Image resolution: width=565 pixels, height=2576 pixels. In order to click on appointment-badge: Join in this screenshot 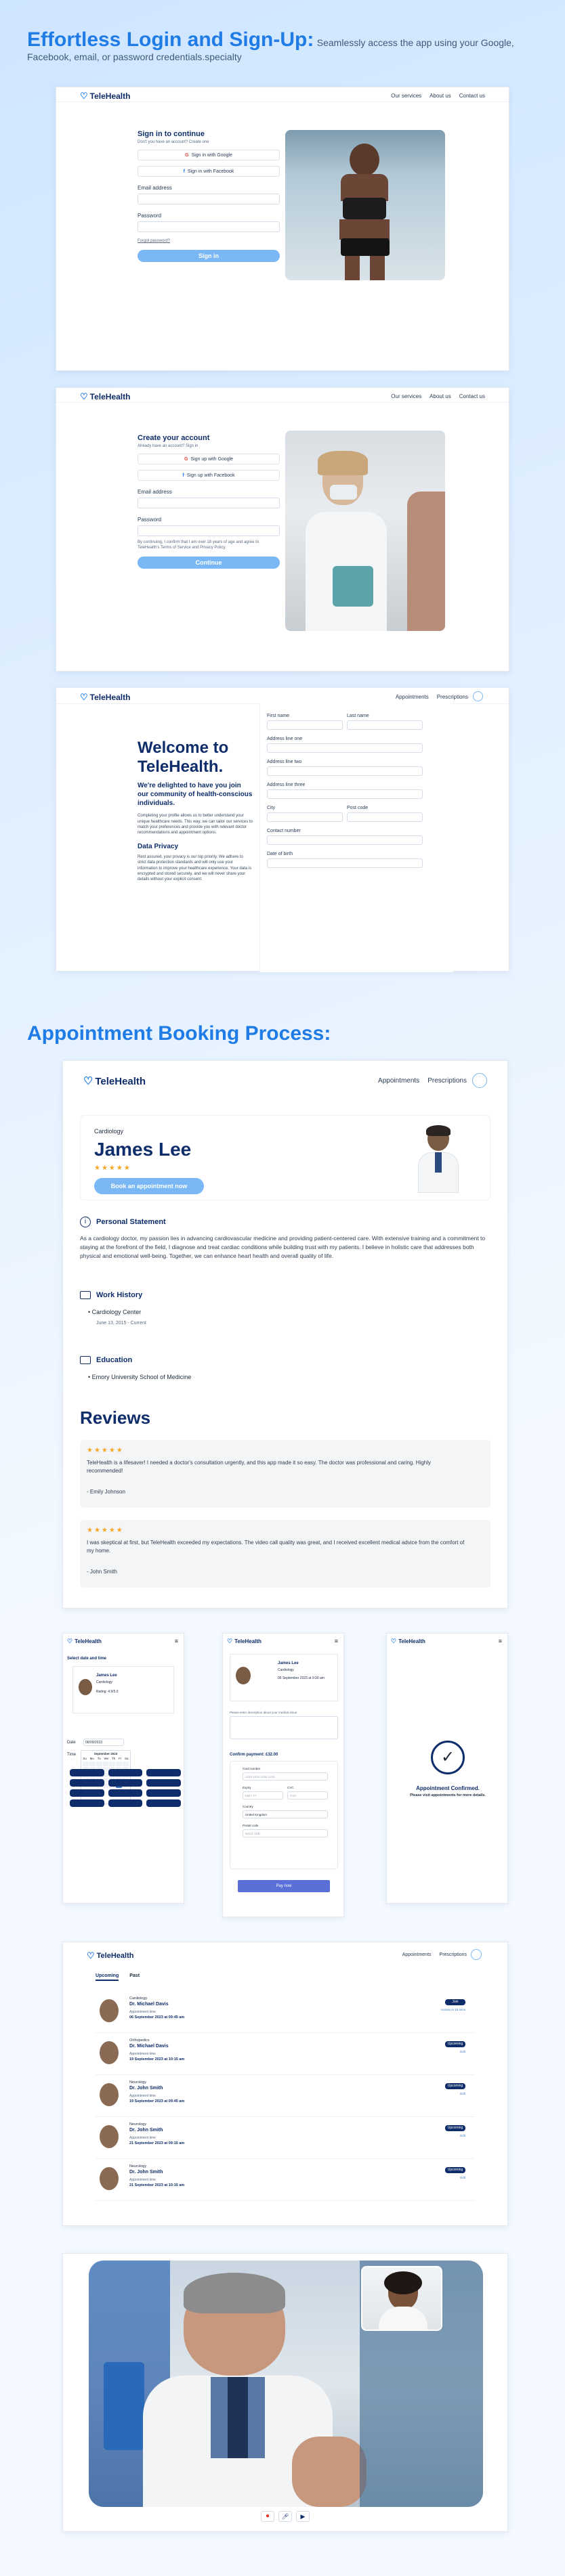, I will do `click(455, 2002)`.